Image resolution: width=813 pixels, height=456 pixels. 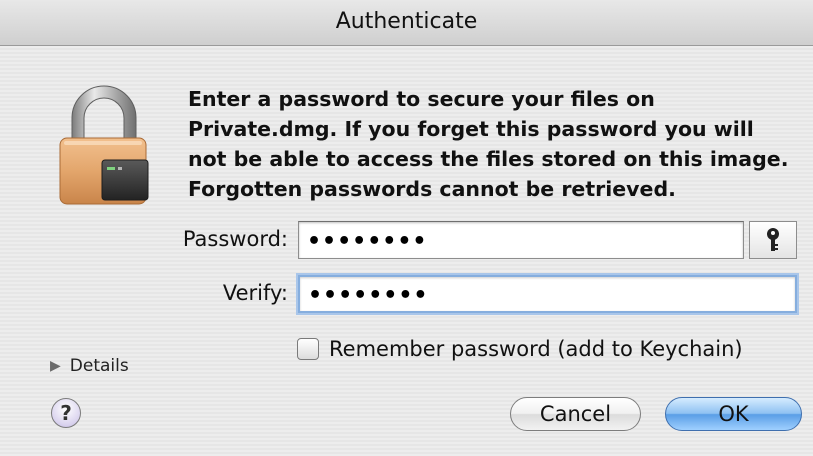 I want to click on window-title: Authenticate, so click(x=406, y=21).